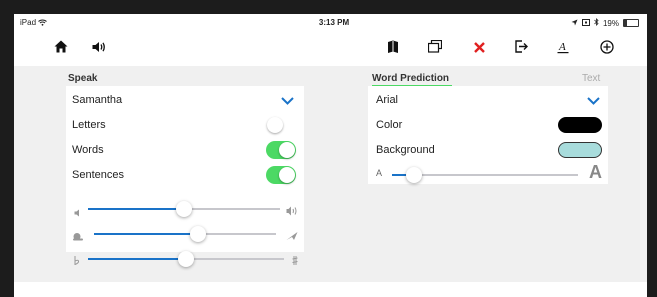 The image size is (657, 297). I want to click on tab-word-prediction: Word Prediction, so click(410, 78).